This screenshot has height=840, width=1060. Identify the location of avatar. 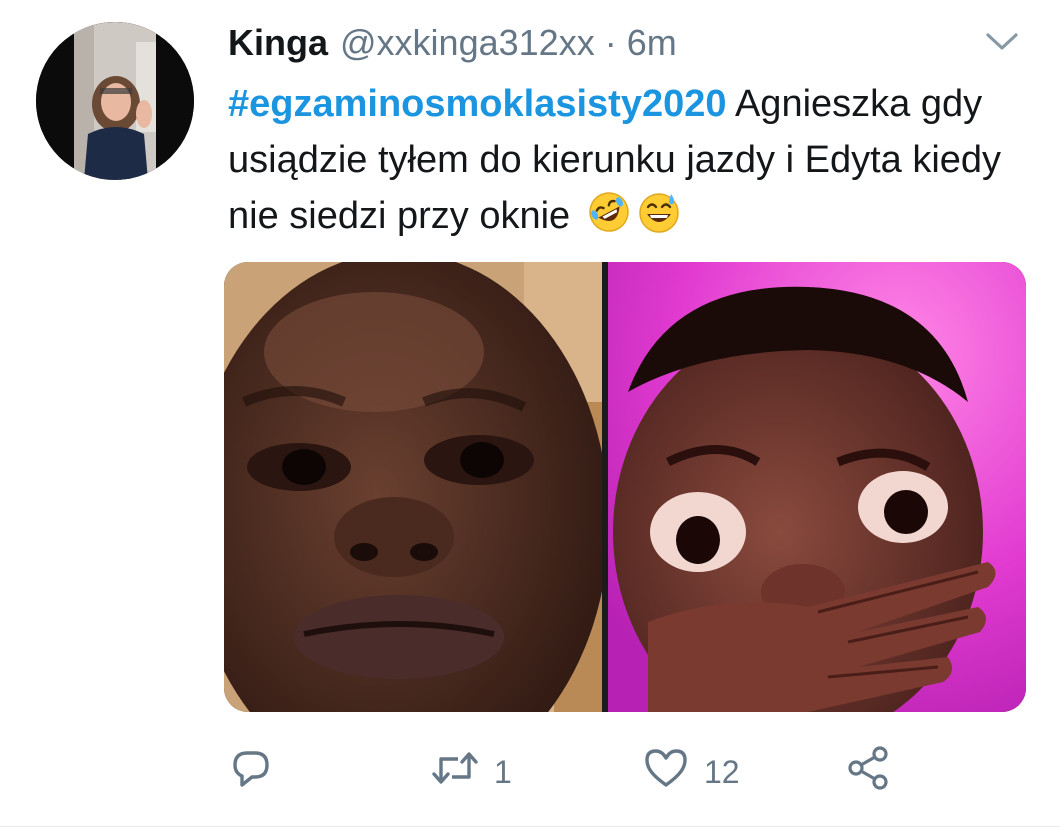
(115, 101).